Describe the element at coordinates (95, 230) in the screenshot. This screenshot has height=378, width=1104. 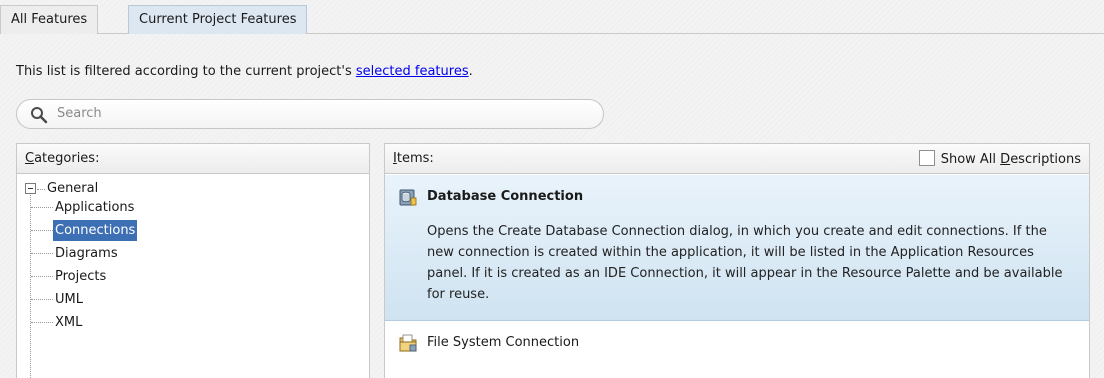
I see `tree-node-connections: Connections` at that location.